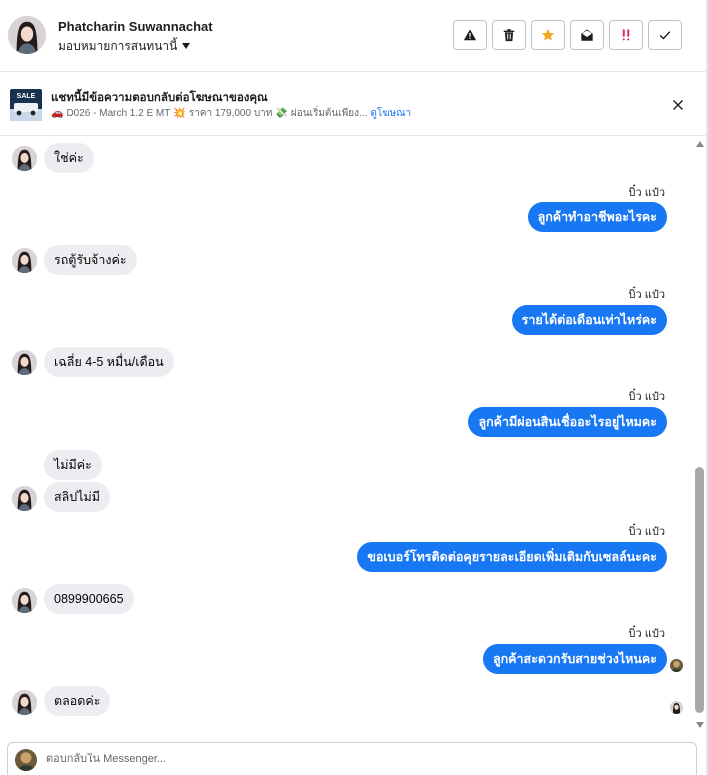 This screenshot has height=775, width=708. What do you see at coordinates (135, 26) in the screenshot?
I see `customer-name: Phatcharin Suwannachat` at bounding box center [135, 26].